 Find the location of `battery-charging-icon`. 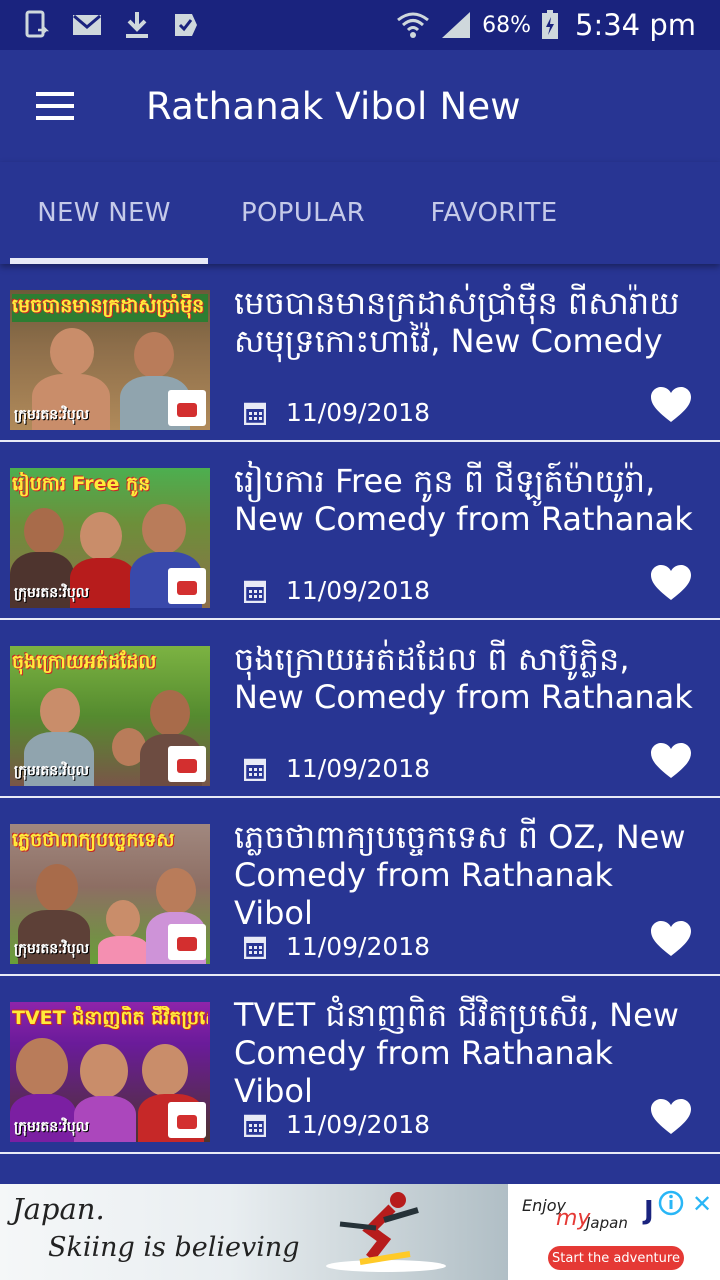

battery-charging-icon is located at coordinates (550, 24).